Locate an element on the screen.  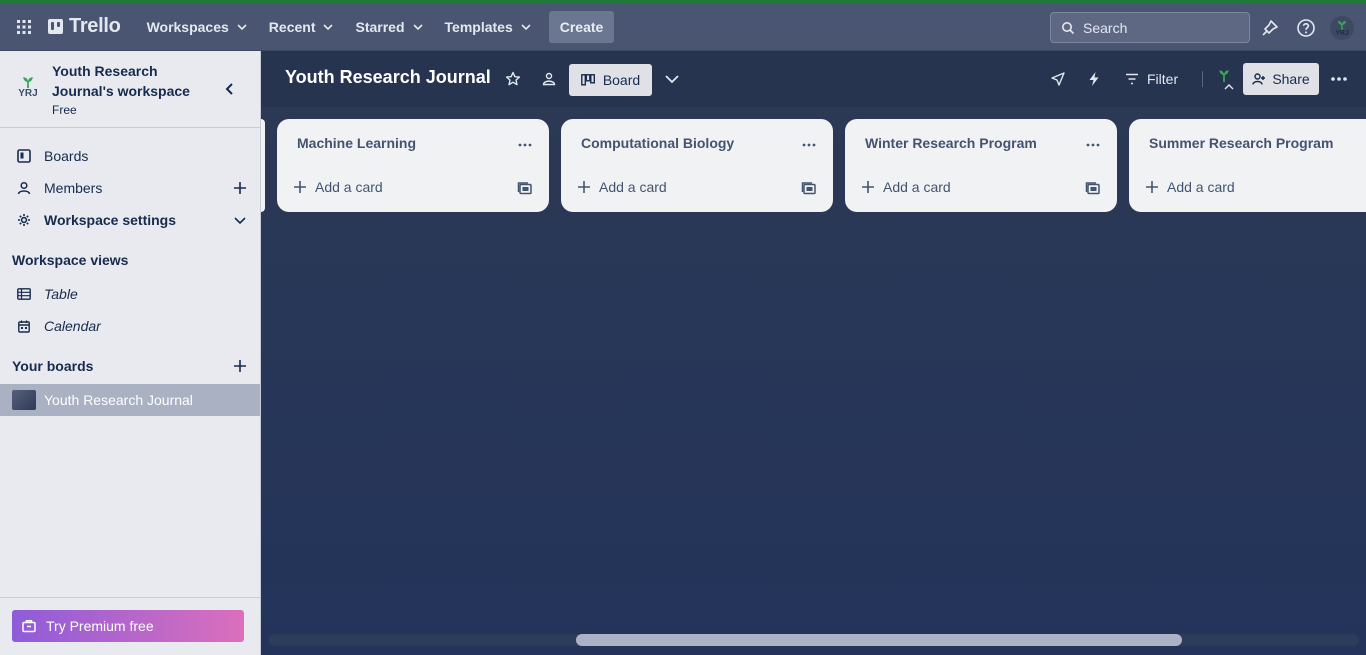
create-button: Create is located at coordinates (581, 26).